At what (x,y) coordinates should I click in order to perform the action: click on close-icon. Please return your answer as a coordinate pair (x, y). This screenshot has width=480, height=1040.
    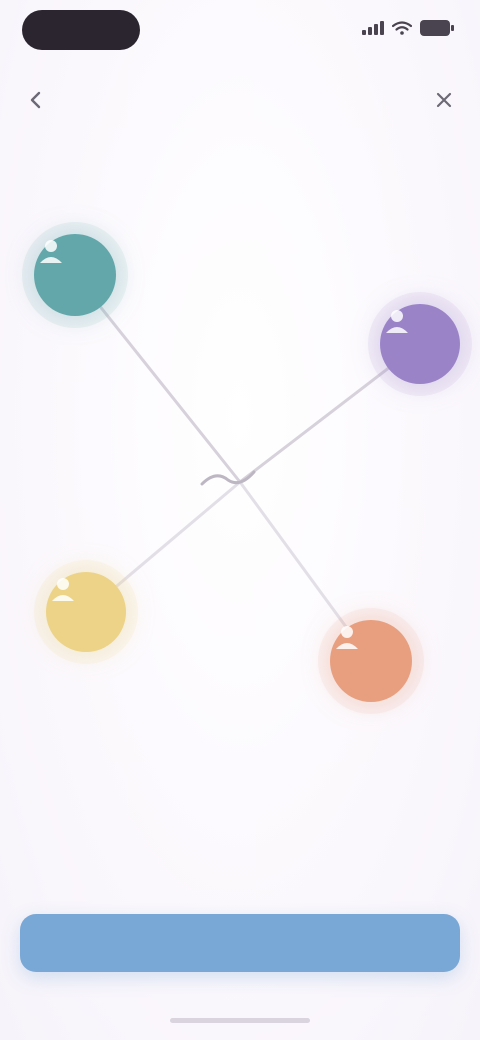
    Looking at the image, I should click on (444, 100).